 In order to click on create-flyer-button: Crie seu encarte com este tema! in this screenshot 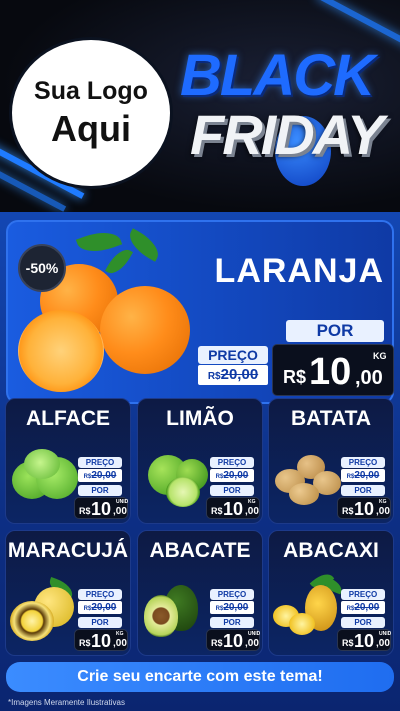, I will do `click(200, 677)`.